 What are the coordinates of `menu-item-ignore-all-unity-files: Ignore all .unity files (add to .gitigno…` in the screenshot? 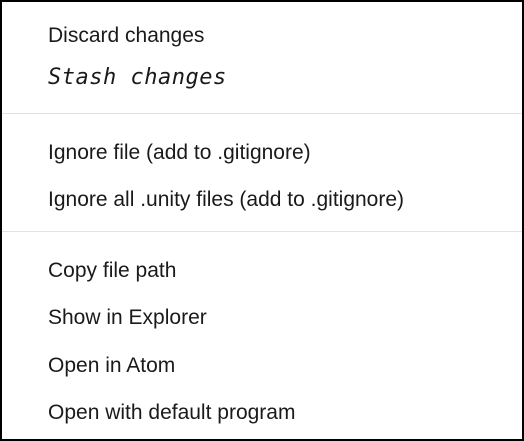 It's located at (262, 200).